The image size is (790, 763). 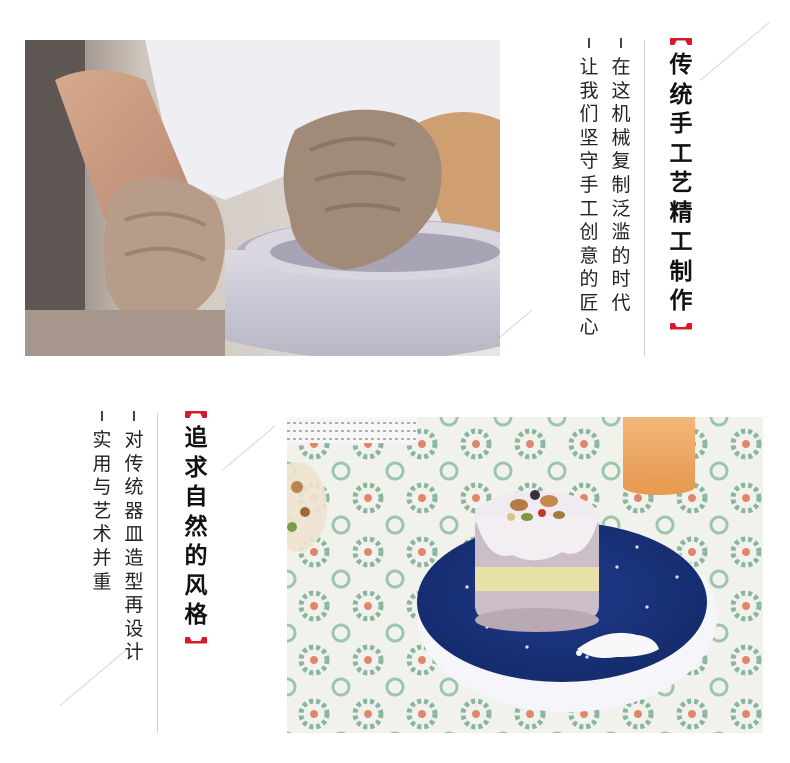 I want to click on section2-line2-char: 实, so click(x=102, y=440).